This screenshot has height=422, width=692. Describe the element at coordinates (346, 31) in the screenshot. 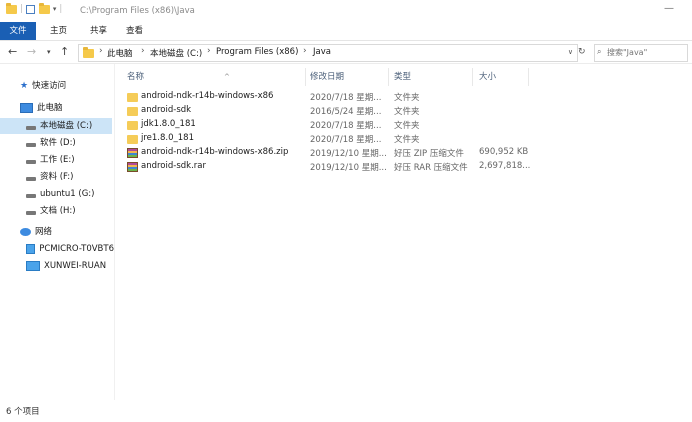

I see `ribbon: 文件 主页 共享 查看` at that location.